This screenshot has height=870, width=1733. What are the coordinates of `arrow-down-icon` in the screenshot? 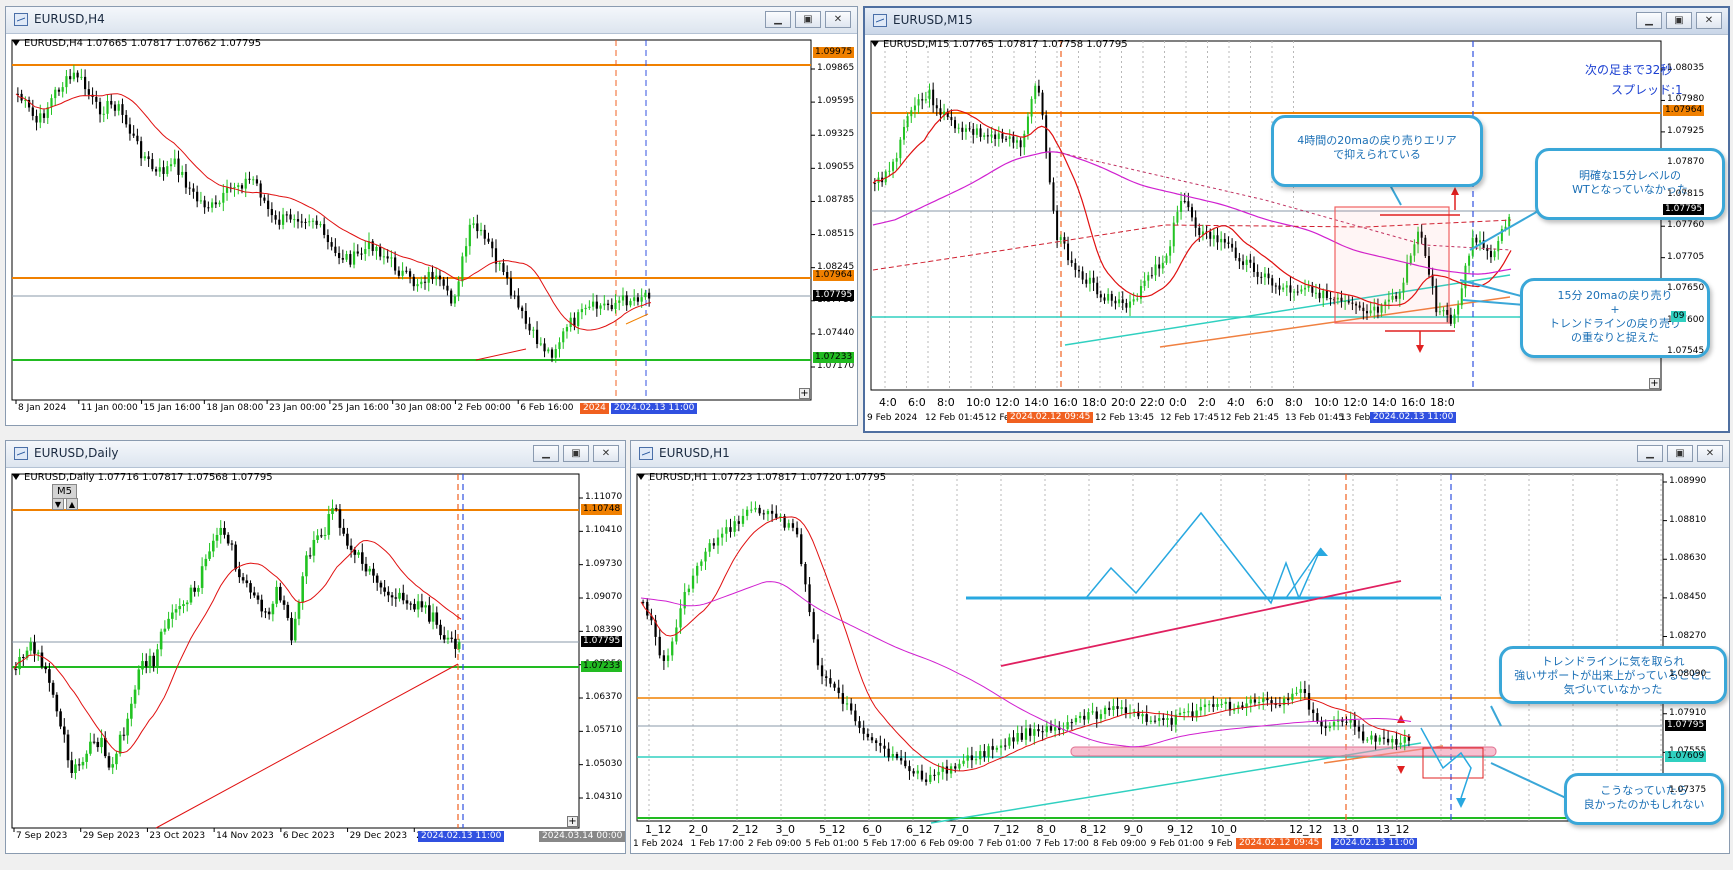 It's located at (1401, 770).